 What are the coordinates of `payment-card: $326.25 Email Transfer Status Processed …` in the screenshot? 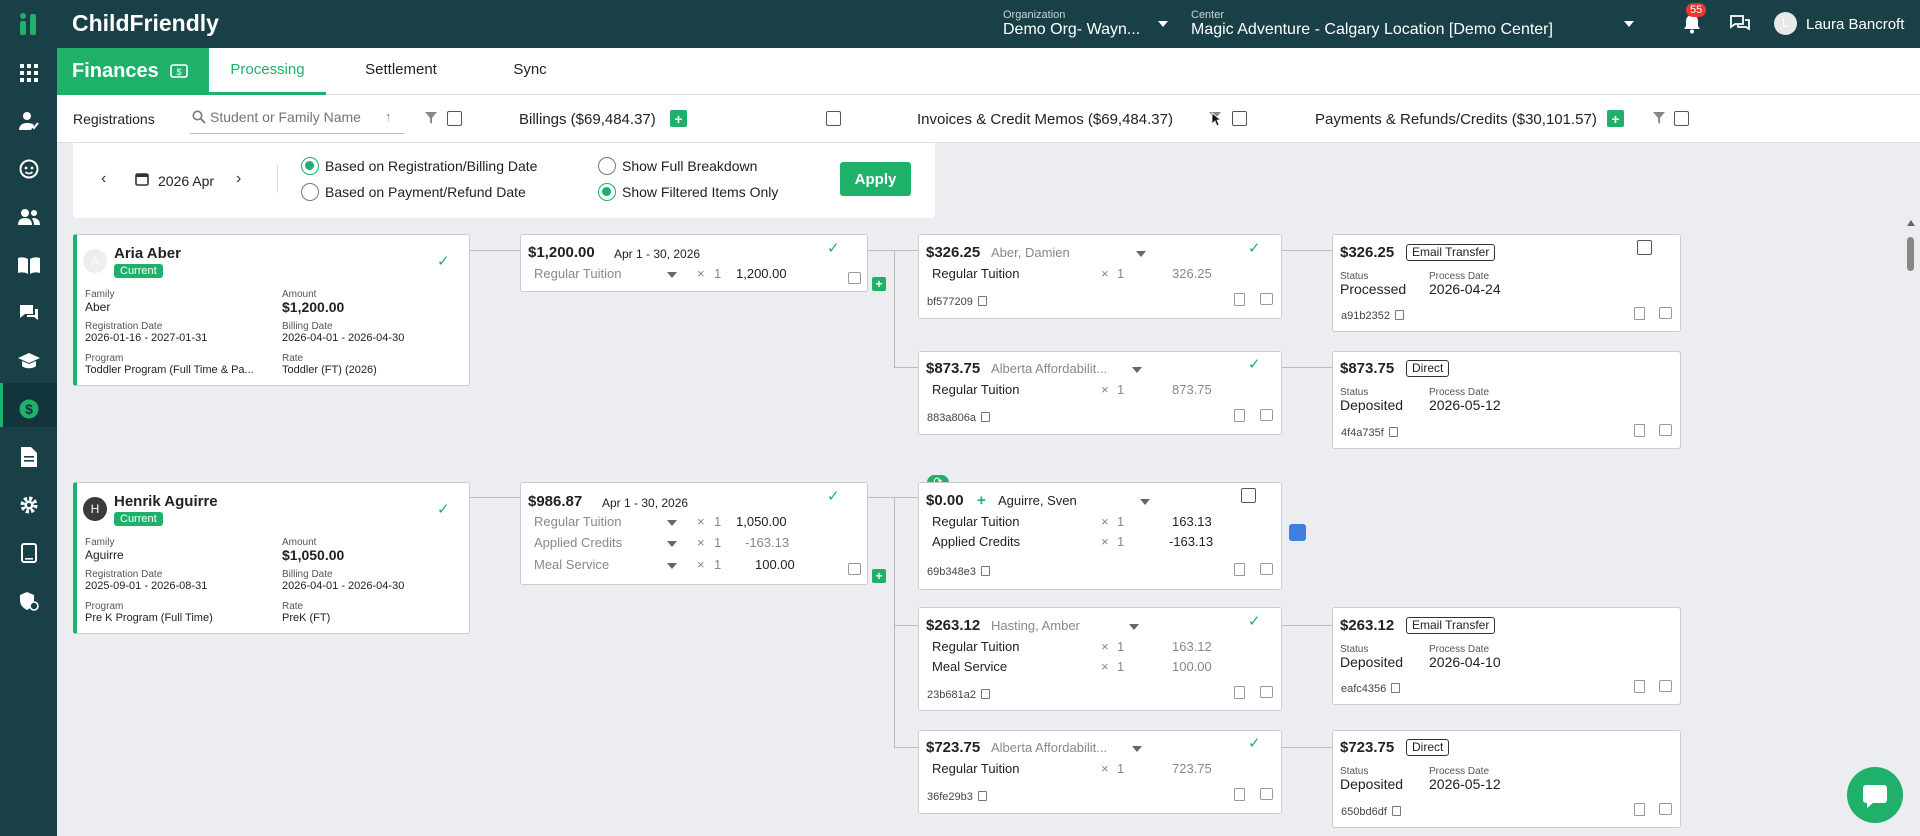 It's located at (1506, 283).